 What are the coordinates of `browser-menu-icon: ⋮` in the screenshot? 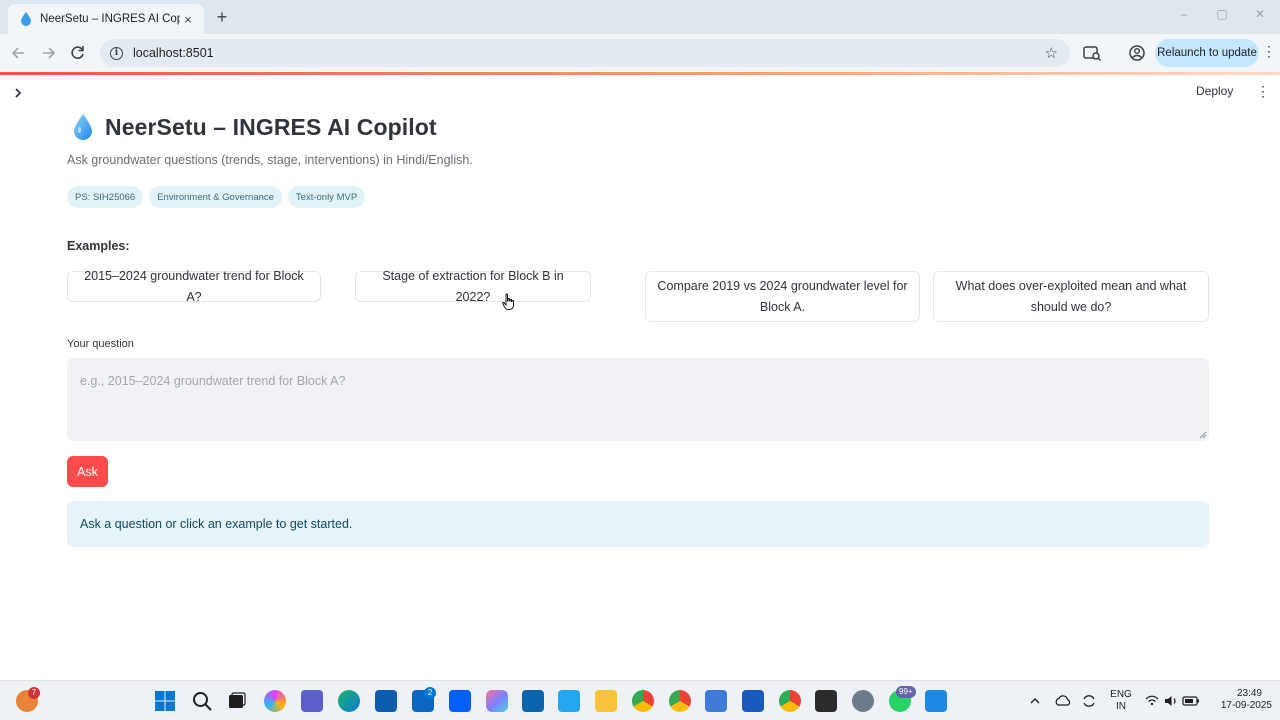 It's located at (1269, 51).